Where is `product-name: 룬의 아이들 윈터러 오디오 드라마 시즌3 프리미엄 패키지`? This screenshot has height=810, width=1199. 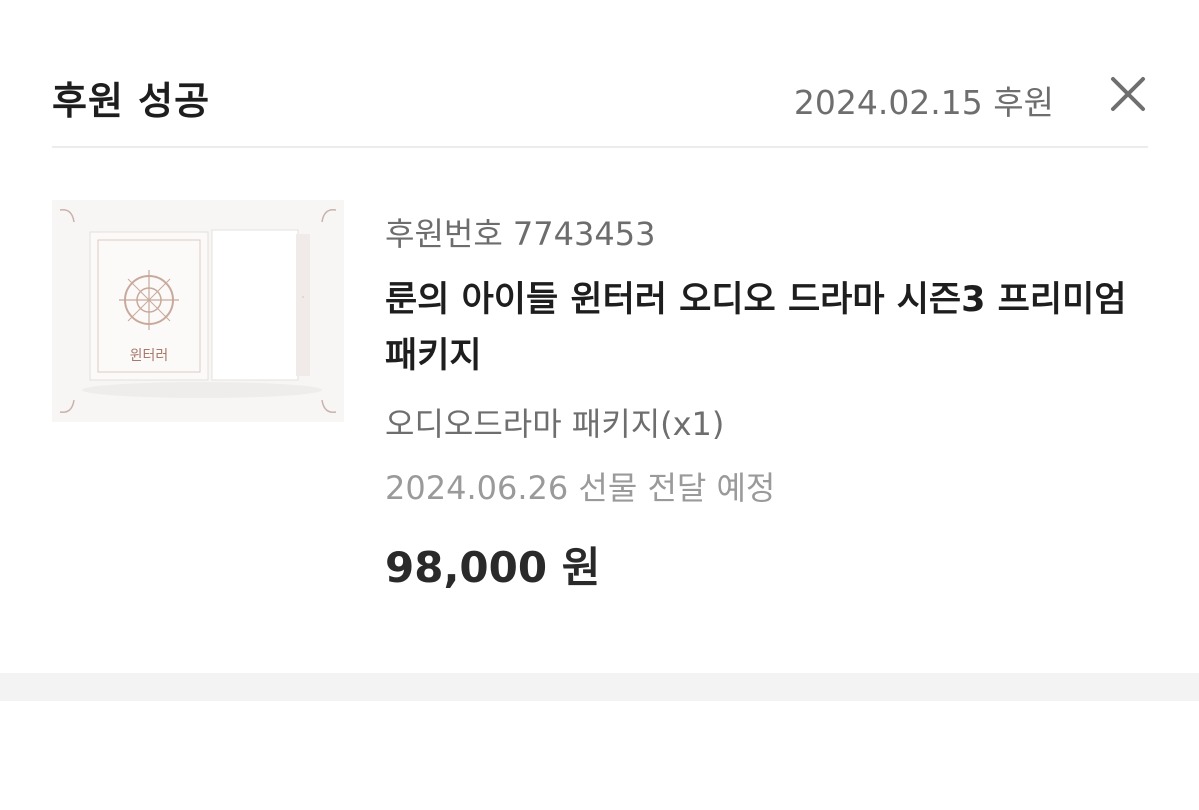 product-name: 룬의 아이들 윈터러 오디오 드라마 시즌3 프리미엄 패키지 is located at coordinates (765, 328).